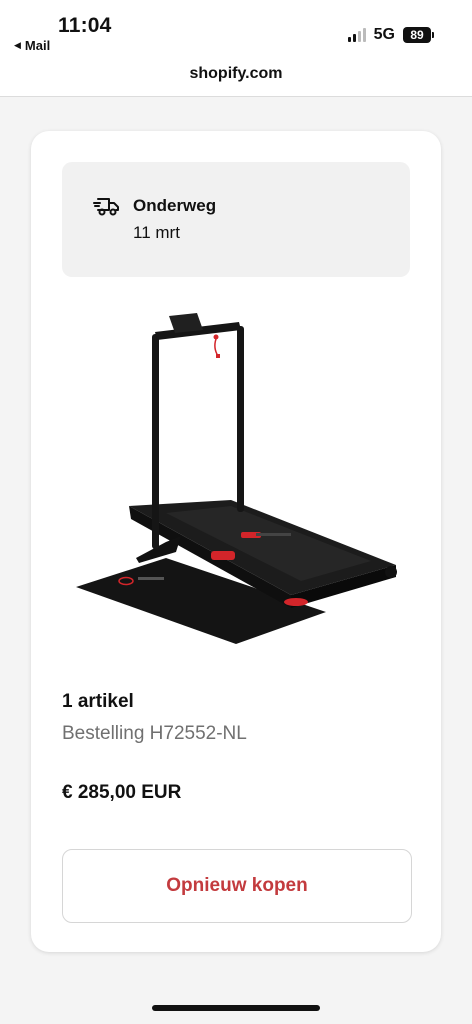 The image size is (472, 1024). I want to click on status-indicators: 5G 89, so click(390, 35).